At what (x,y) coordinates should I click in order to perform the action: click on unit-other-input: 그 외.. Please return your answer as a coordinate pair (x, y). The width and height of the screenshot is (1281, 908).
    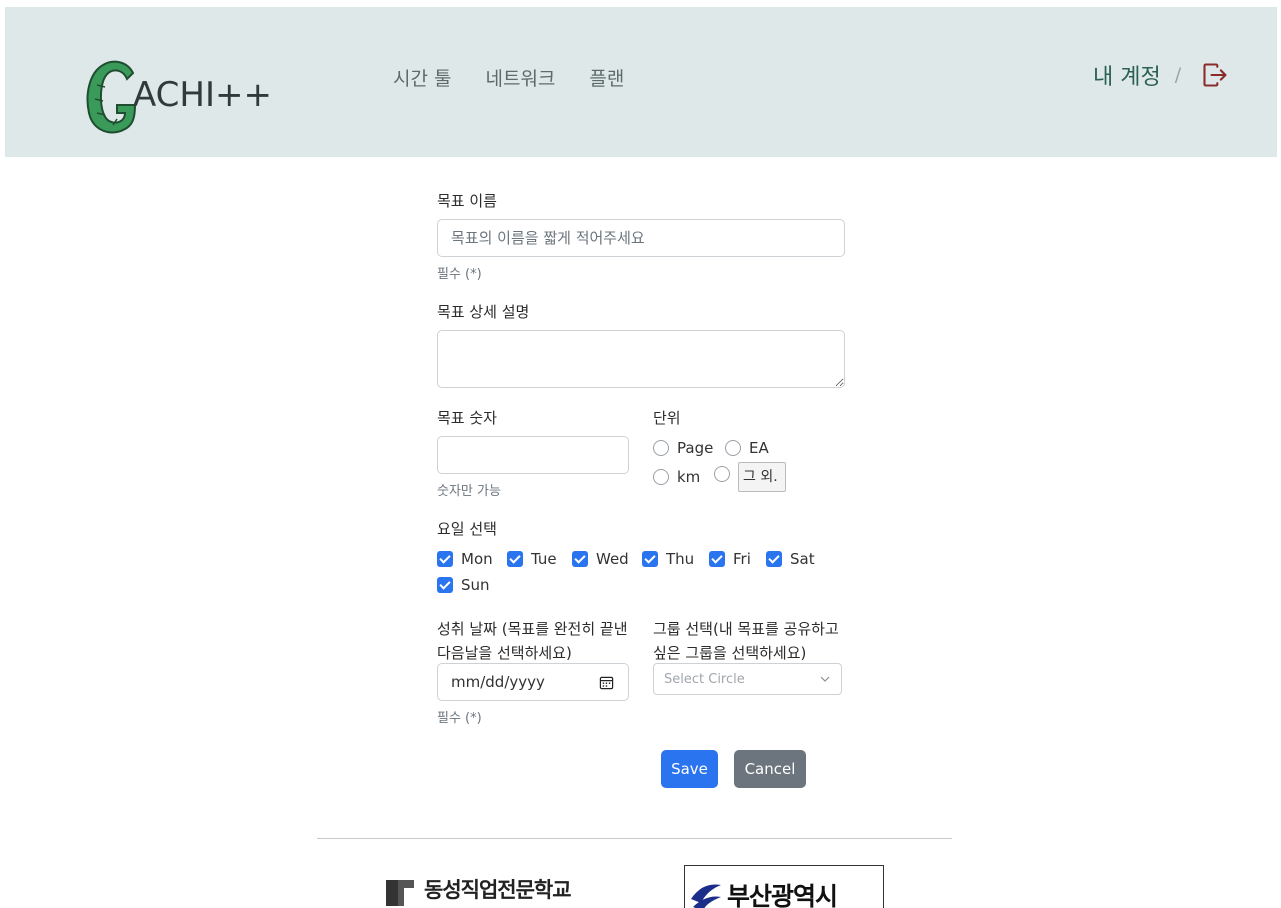
    Looking at the image, I should click on (762, 477).